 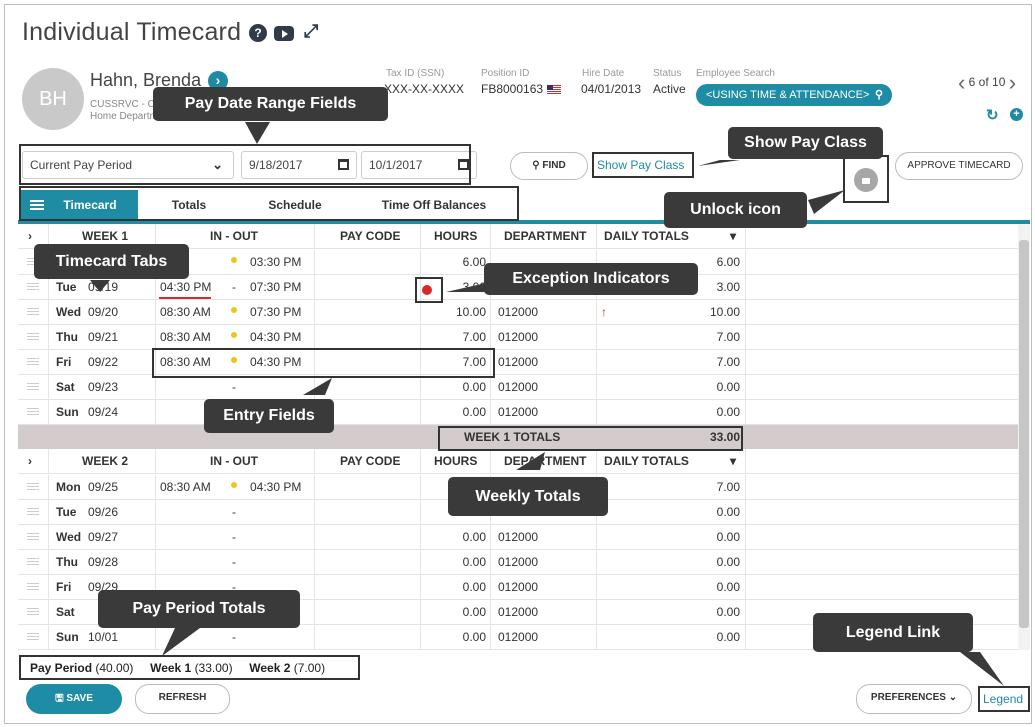 I want to click on callout-pay-date-range: Pay Date Range Fields, so click(x=270, y=104).